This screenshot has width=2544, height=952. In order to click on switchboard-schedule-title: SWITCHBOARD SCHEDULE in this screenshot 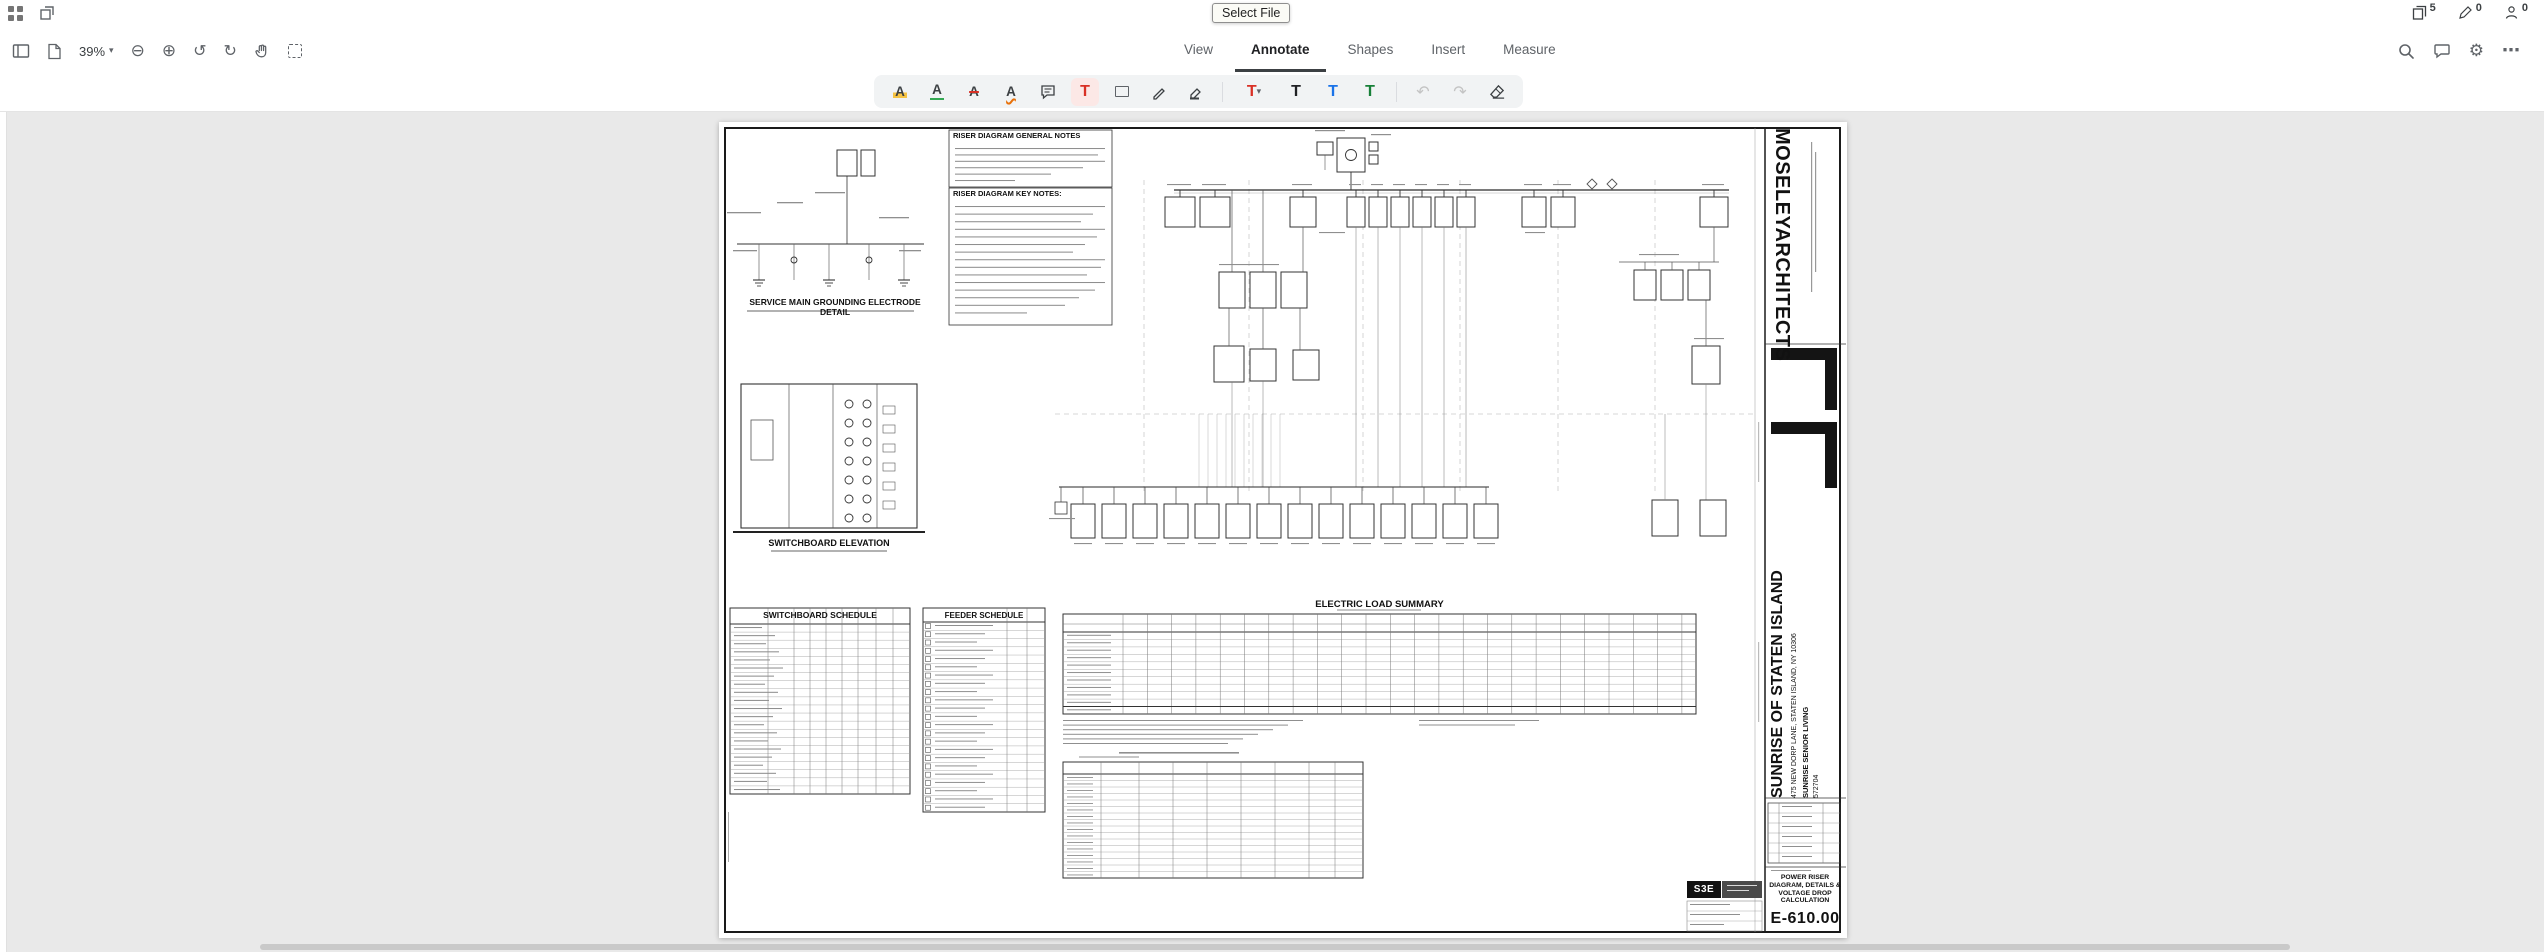, I will do `click(820, 615)`.